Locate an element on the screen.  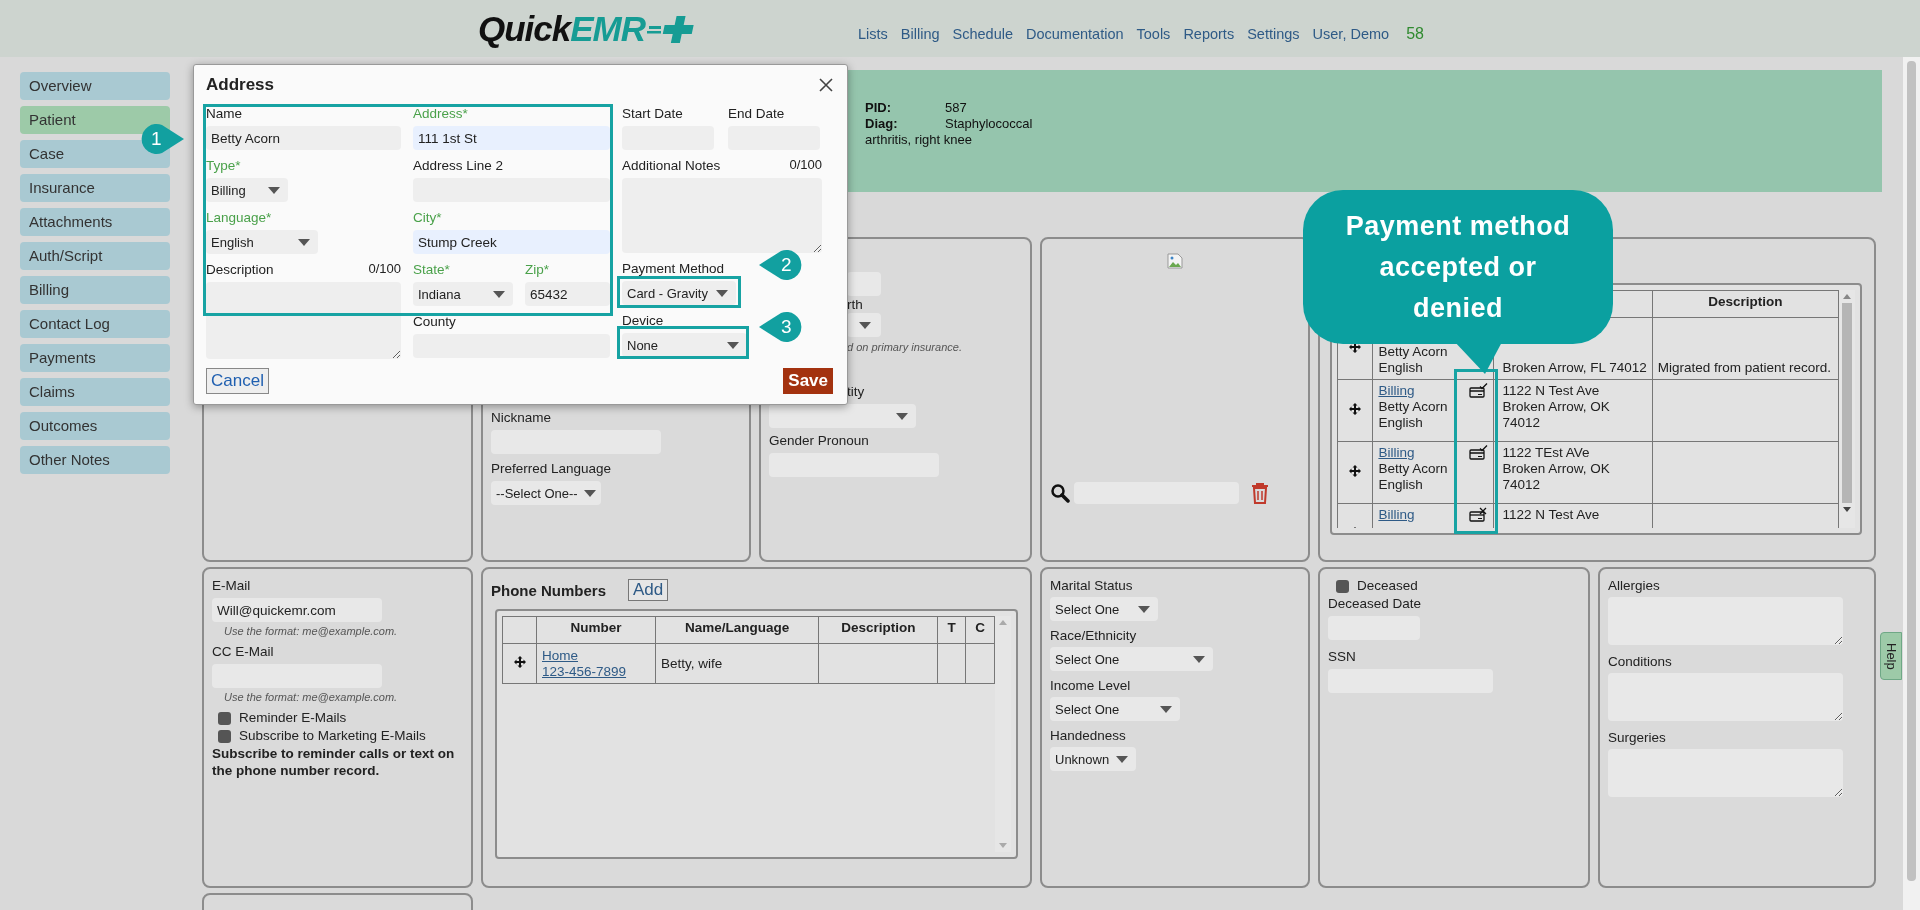
address-field is located at coordinates (511, 190).